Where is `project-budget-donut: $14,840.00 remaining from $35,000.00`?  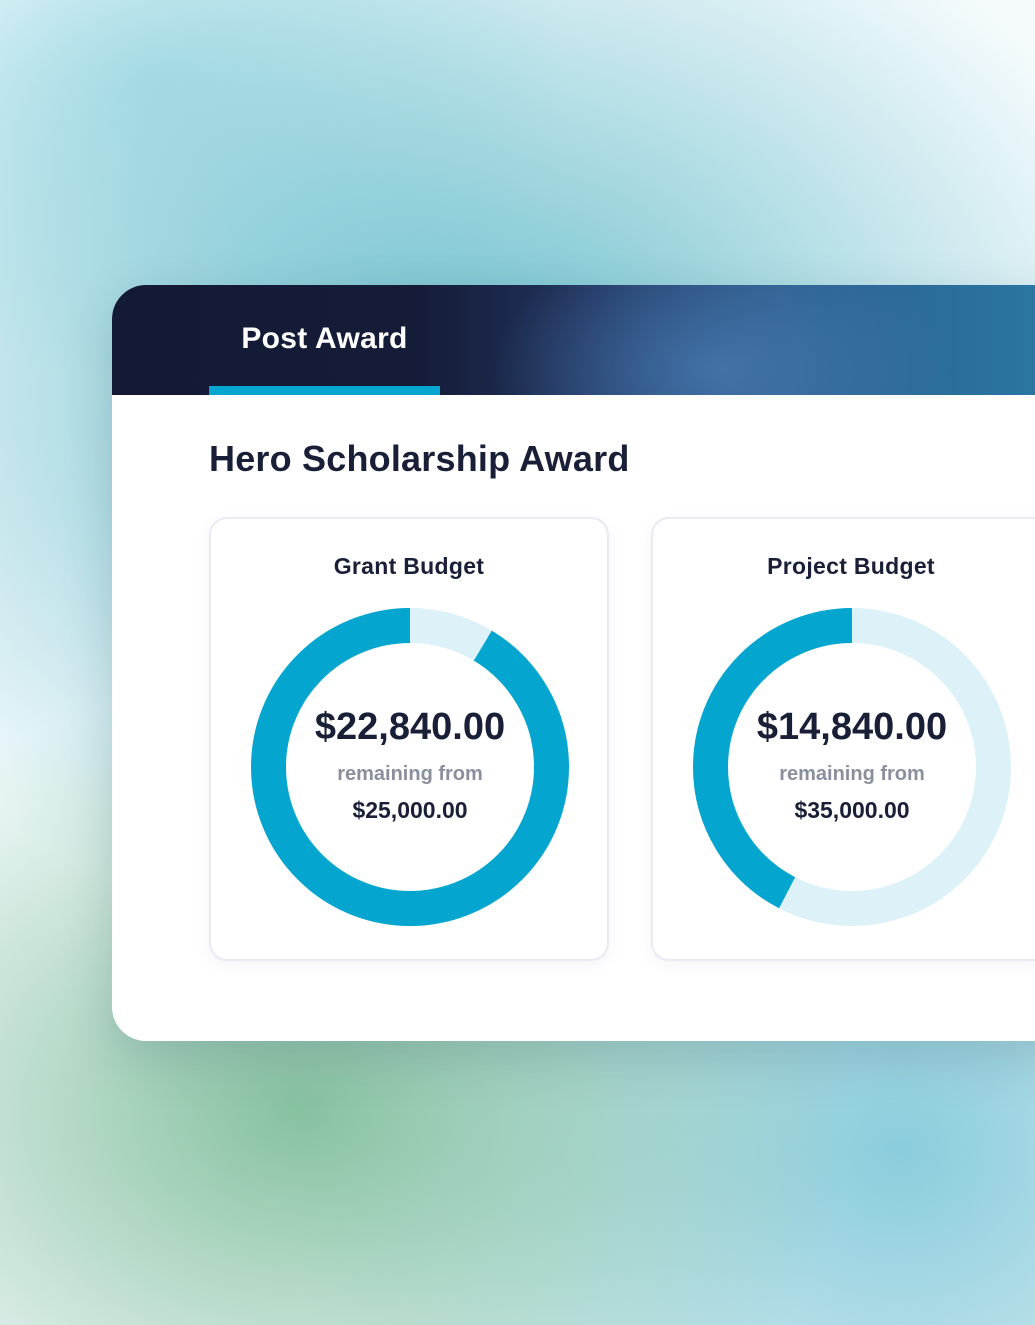 project-budget-donut: $14,840.00 remaining from $35,000.00 is located at coordinates (852, 767).